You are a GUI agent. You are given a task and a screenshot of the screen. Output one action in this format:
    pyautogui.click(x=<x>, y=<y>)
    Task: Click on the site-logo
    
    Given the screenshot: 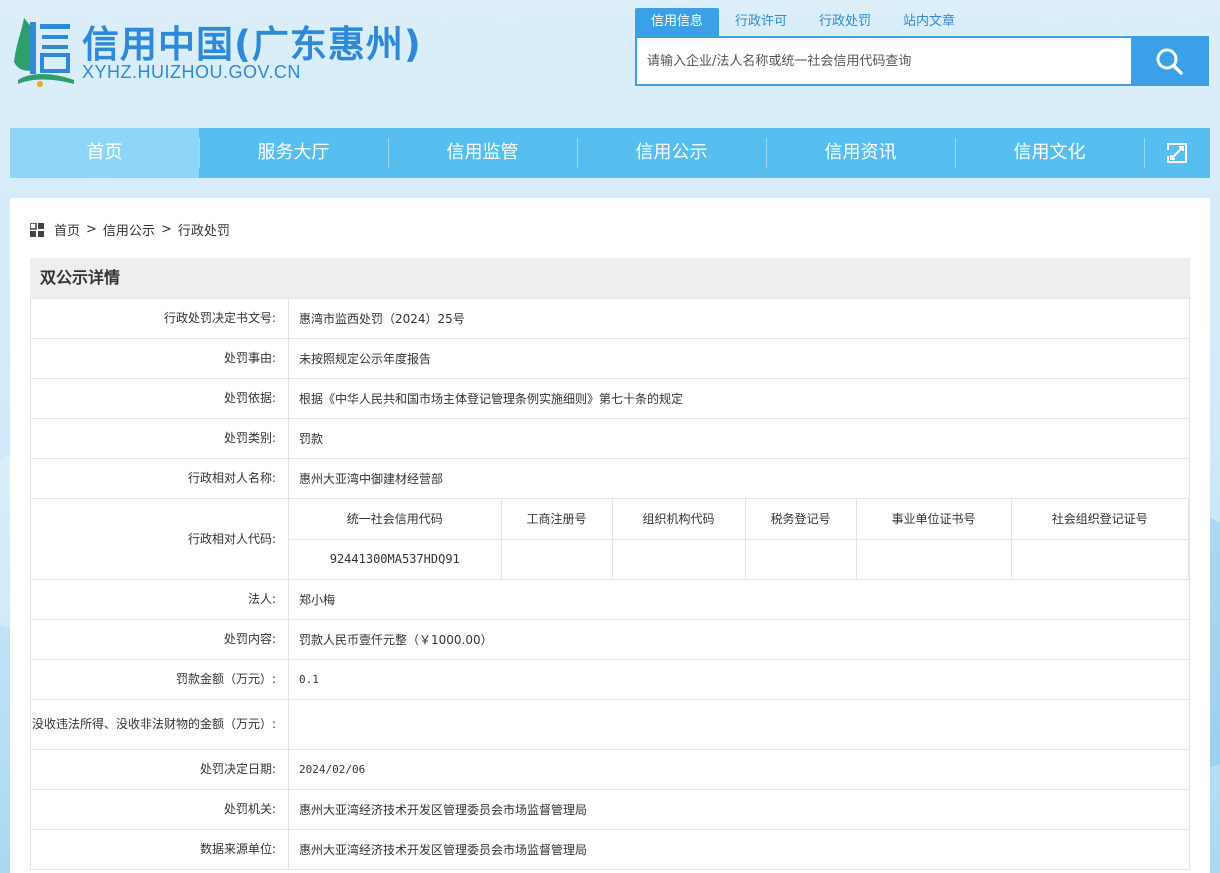 What is the action you would take?
    pyautogui.click(x=45, y=50)
    